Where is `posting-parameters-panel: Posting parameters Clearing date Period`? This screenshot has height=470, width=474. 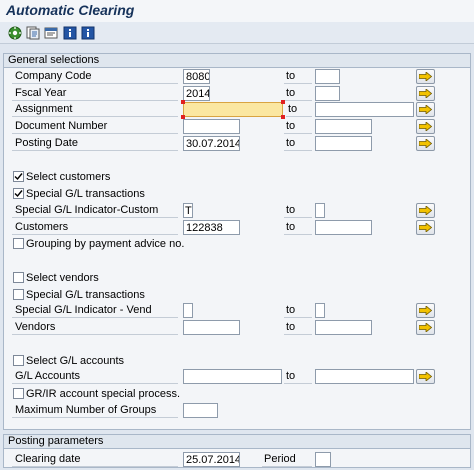
posting-parameters-panel: Posting parameters Clearing date Period is located at coordinates (237, 451).